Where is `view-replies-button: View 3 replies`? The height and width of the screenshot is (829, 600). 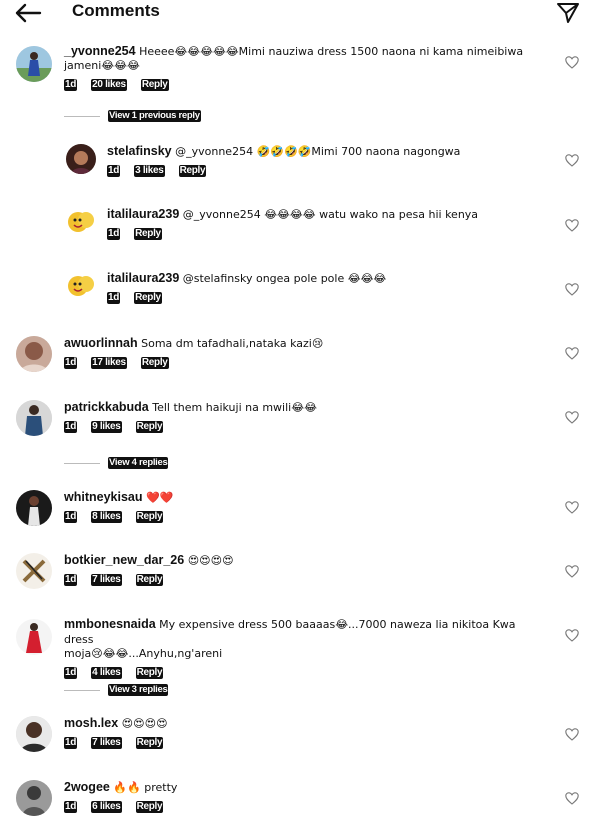 view-replies-button: View 3 replies is located at coordinates (116, 690).